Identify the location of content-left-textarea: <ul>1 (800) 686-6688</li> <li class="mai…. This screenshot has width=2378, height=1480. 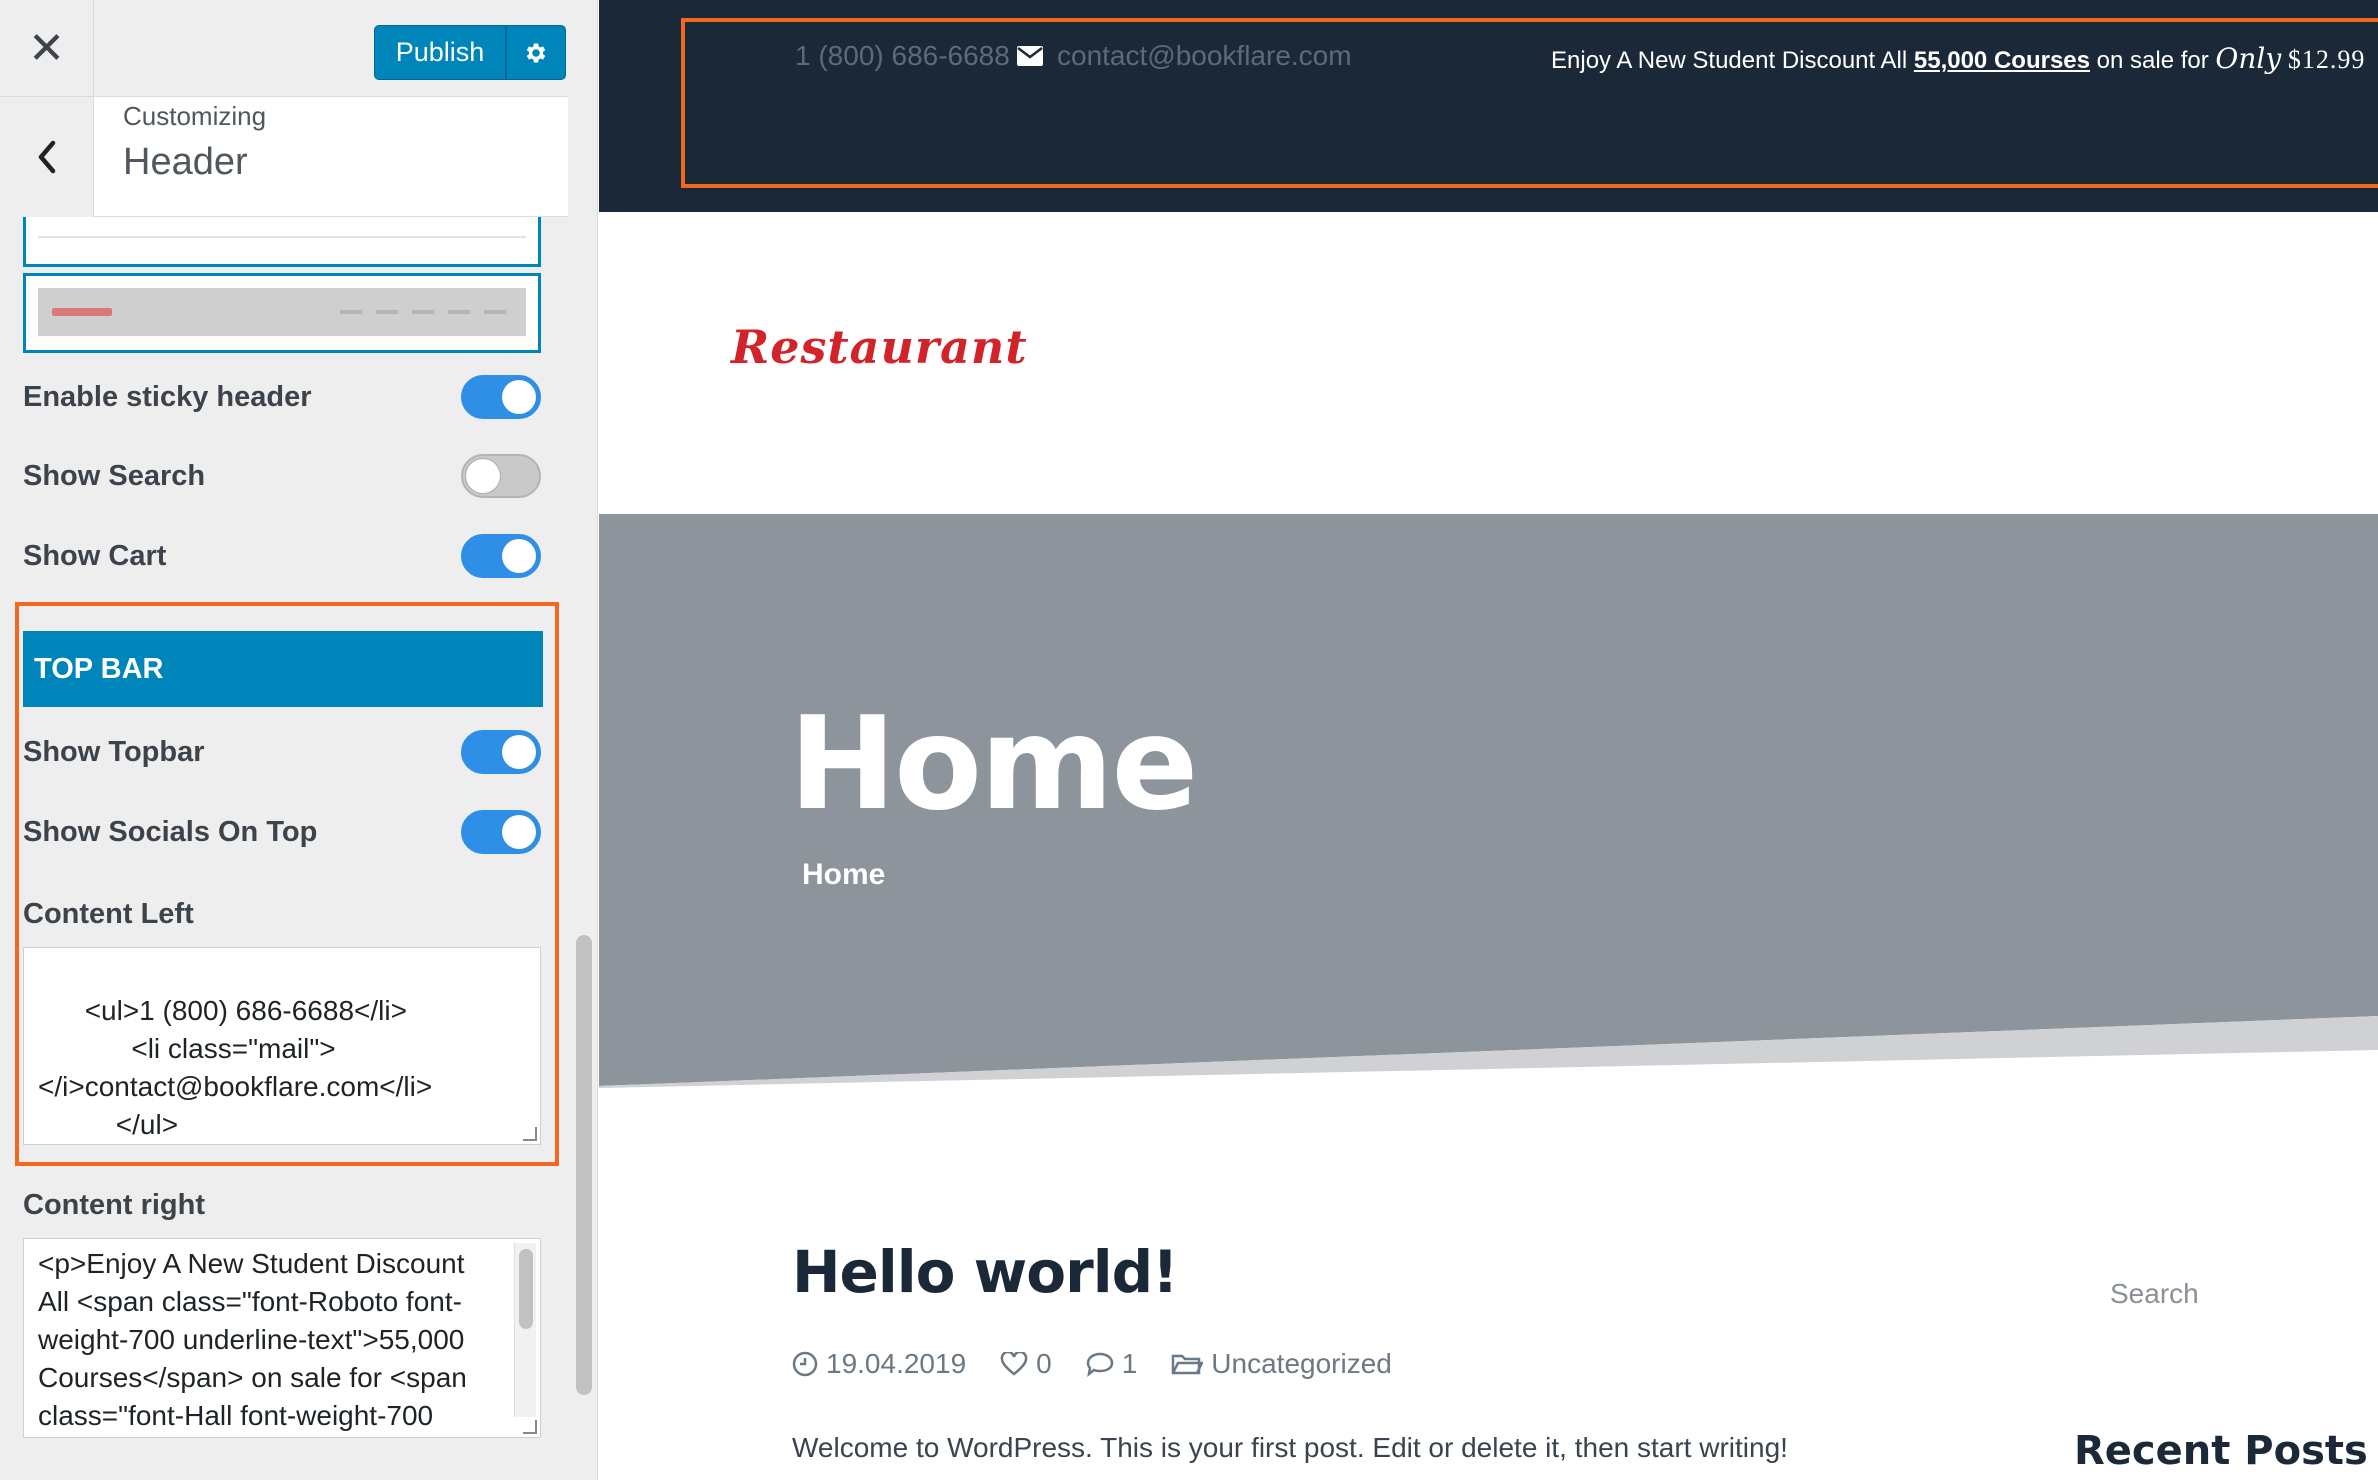
(282, 1046).